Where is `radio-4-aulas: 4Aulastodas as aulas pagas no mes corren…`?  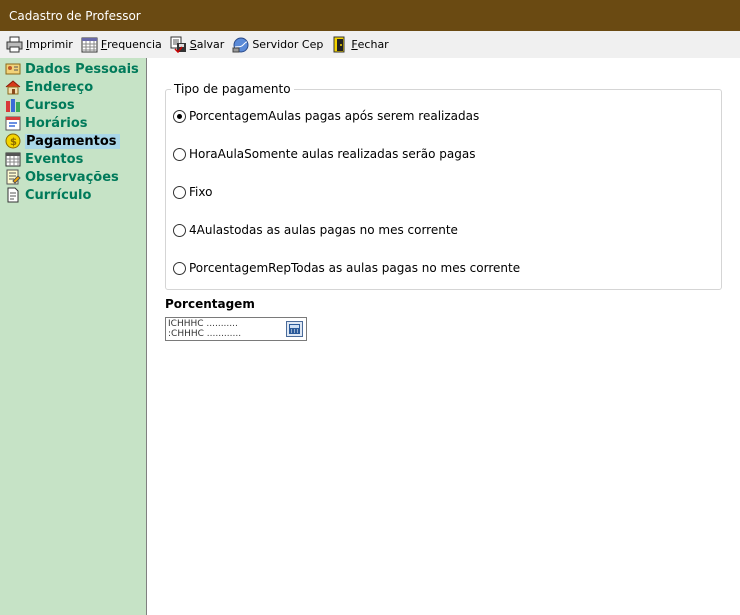
radio-4-aulas: 4Aulastodas as aulas pagas no mes corren… is located at coordinates (315, 230).